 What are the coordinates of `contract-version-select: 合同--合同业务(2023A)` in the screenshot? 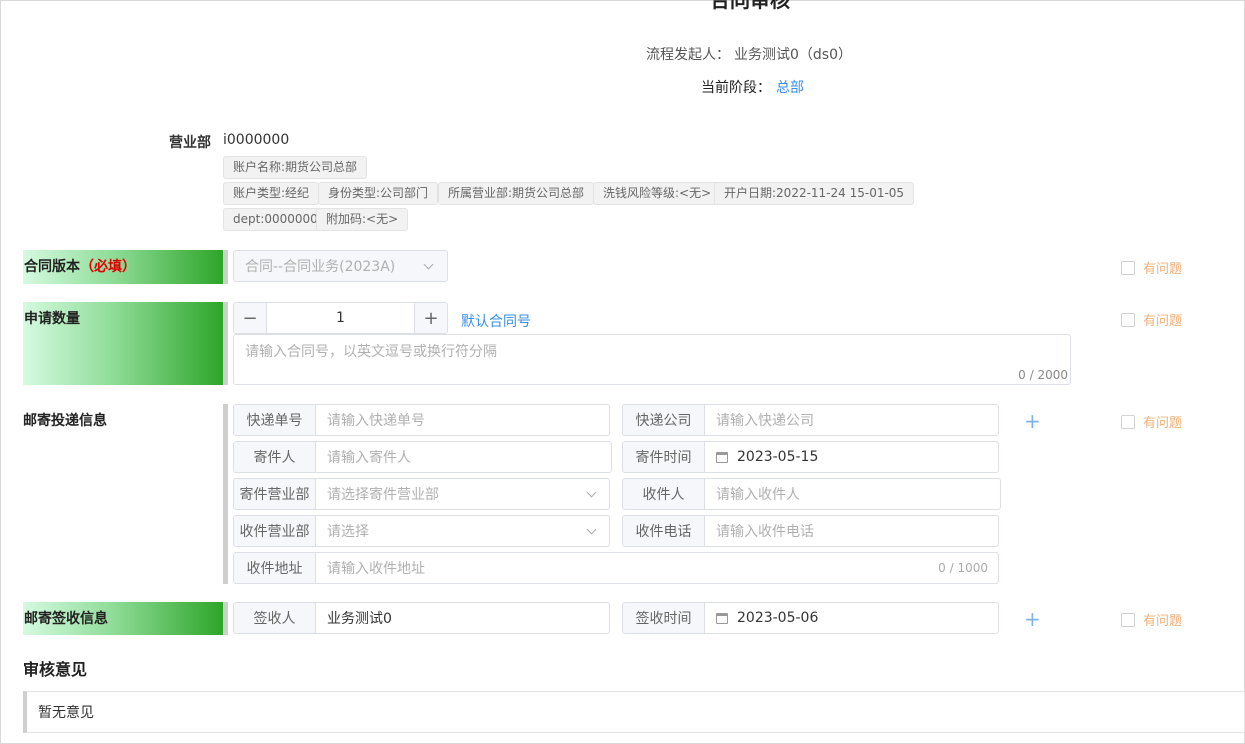 It's located at (340, 266).